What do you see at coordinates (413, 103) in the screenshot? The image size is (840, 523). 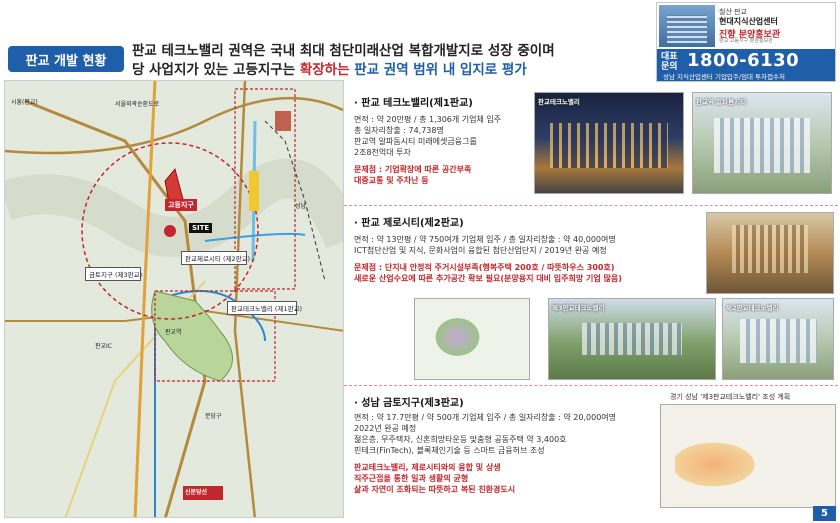 I see `section-title: · 판교 테크노밸리(제1판교)` at bounding box center [413, 103].